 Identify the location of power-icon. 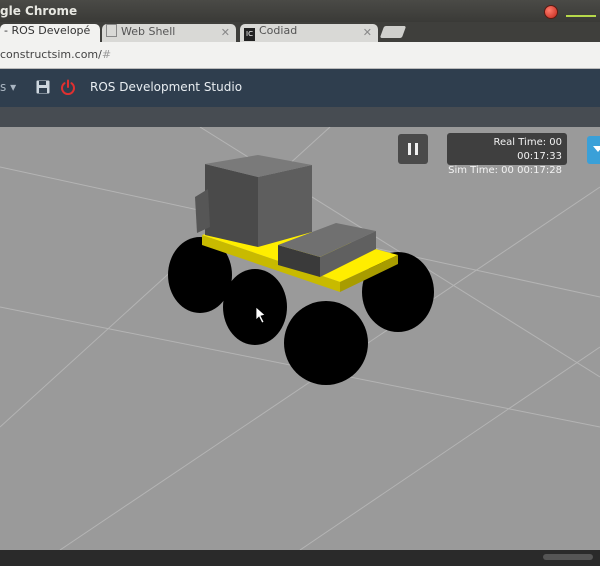
(68, 87).